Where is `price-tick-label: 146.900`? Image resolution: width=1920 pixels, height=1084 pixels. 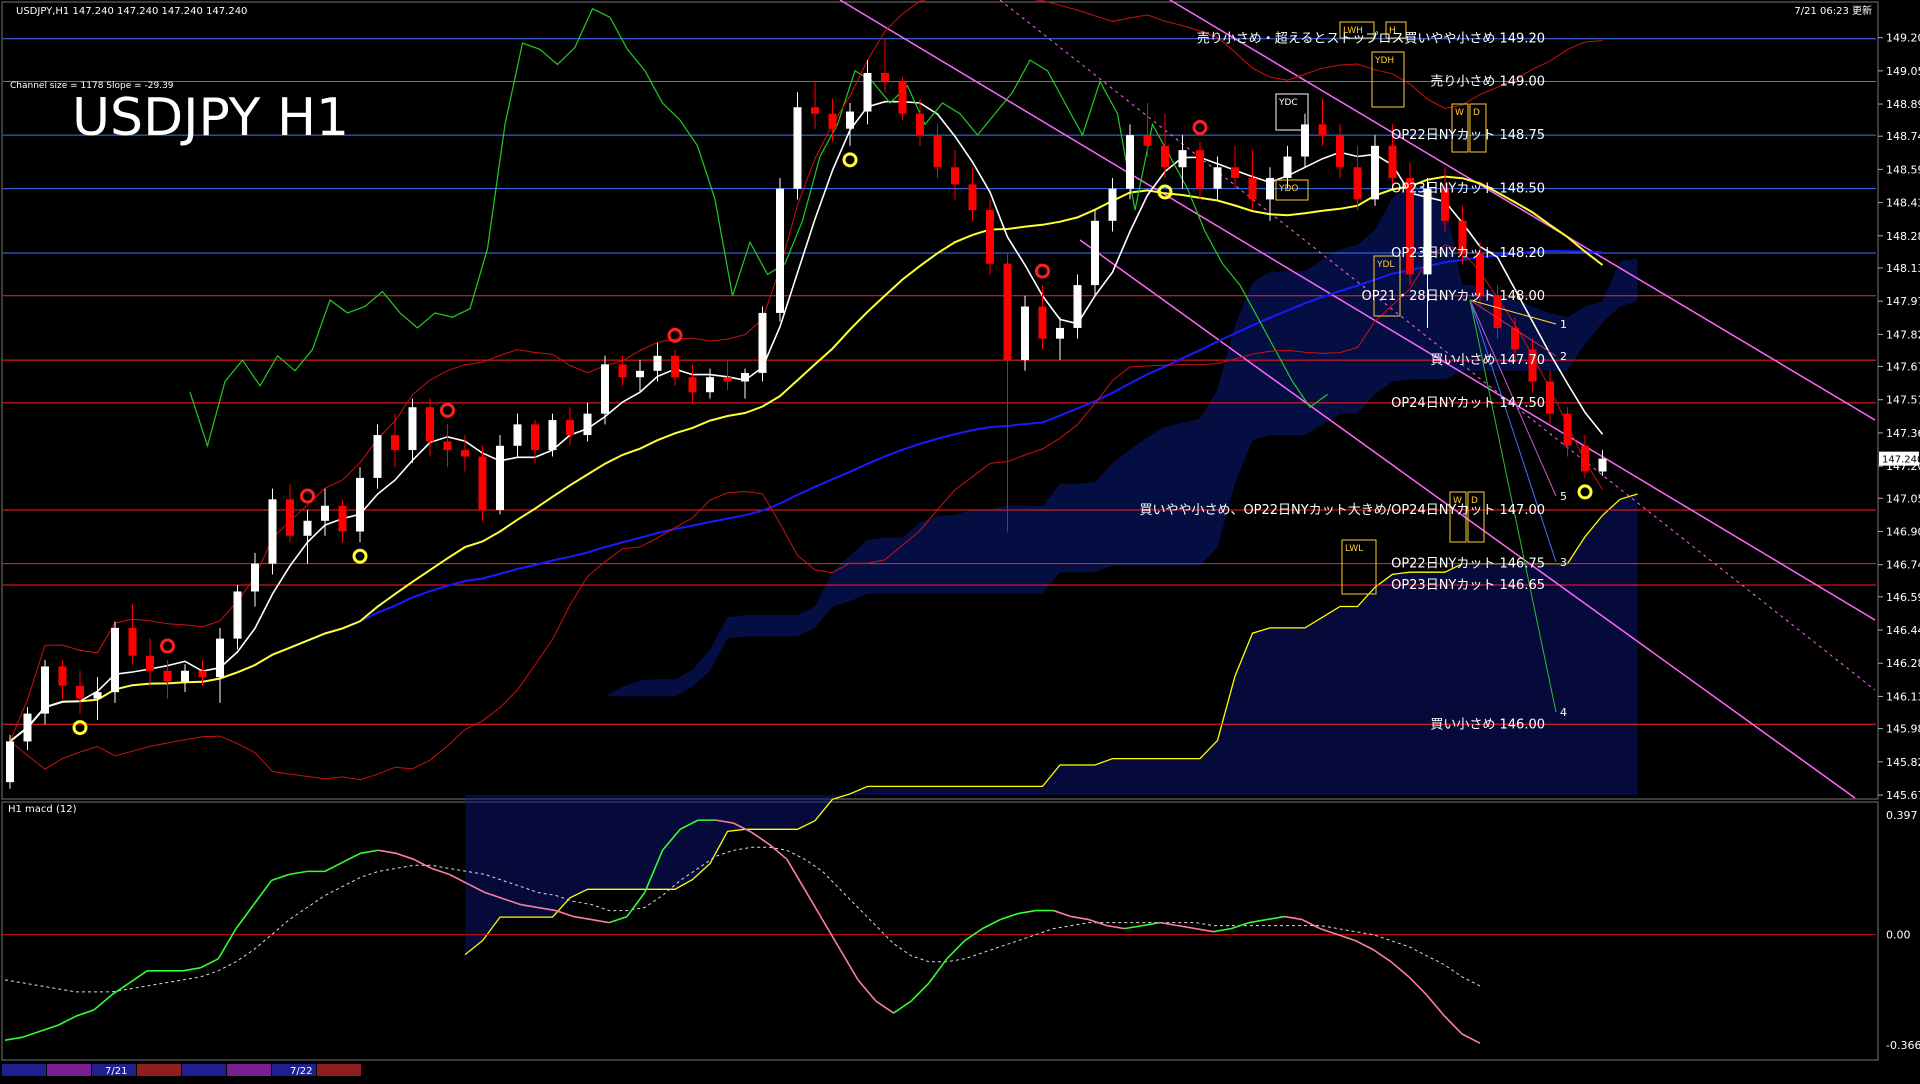 price-tick-label: 146.900 is located at coordinates (1903, 531).